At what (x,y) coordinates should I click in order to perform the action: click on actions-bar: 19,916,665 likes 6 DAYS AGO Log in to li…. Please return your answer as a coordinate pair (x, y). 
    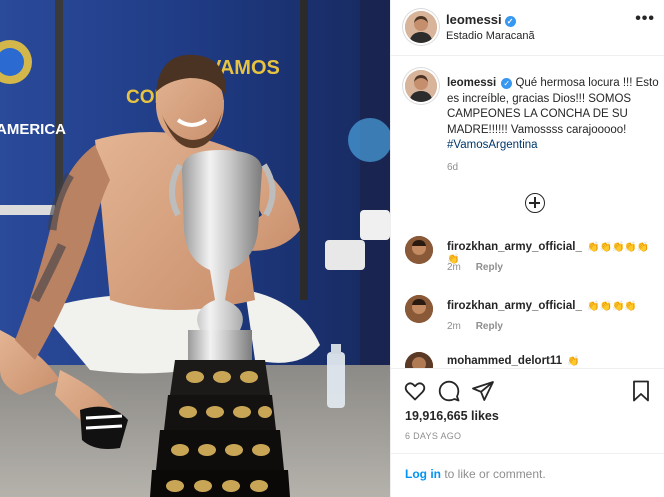
    Looking at the image, I should click on (527, 432).